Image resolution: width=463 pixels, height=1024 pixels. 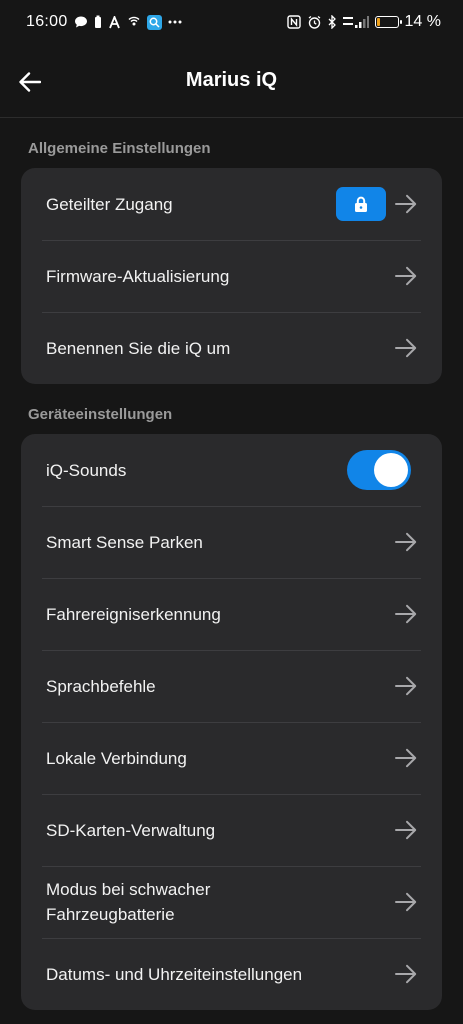 I want to click on setting-label: Firmware-Aktualisierung, so click(x=138, y=276).